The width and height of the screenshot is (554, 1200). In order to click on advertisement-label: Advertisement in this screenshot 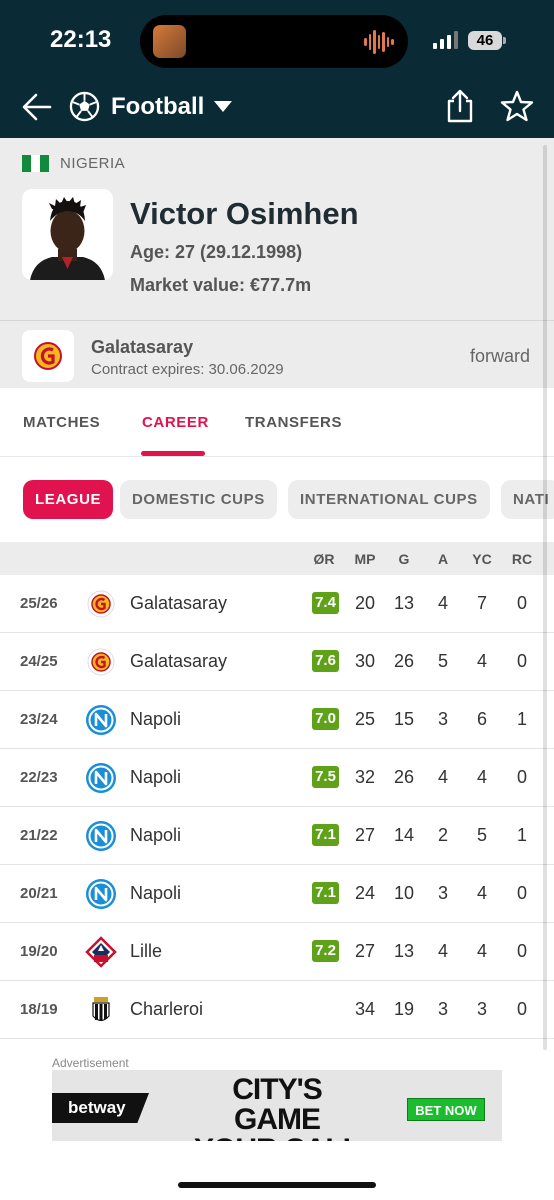, I will do `click(90, 1063)`.